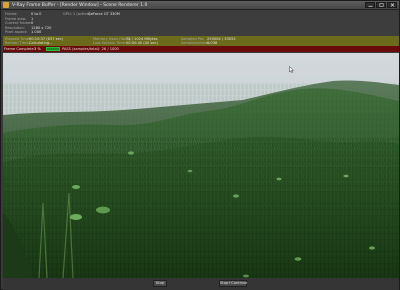  What do you see at coordinates (201, 284) in the screenshot?
I see `render-controls-bar: Stop Stop+Continue` at bounding box center [201, 284].